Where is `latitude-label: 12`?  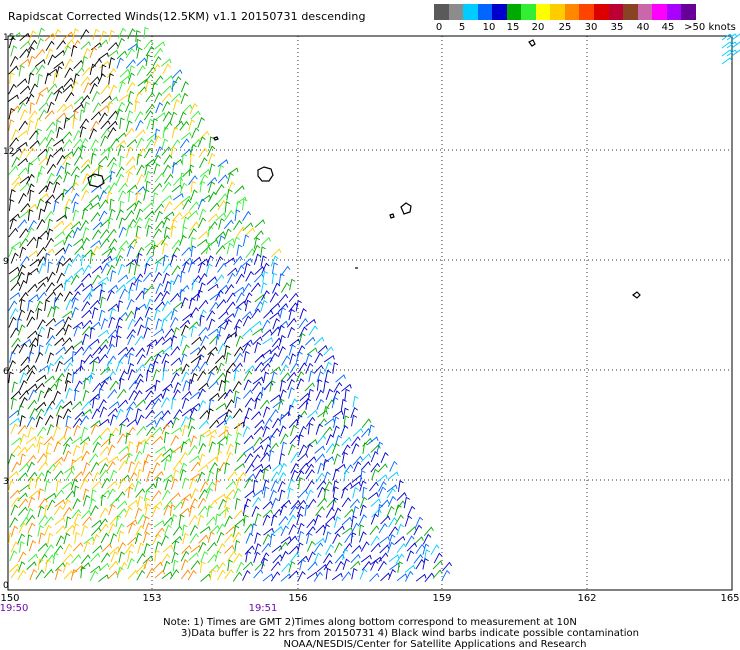 latitude-label: 12 is located at coordinates (8, 152).